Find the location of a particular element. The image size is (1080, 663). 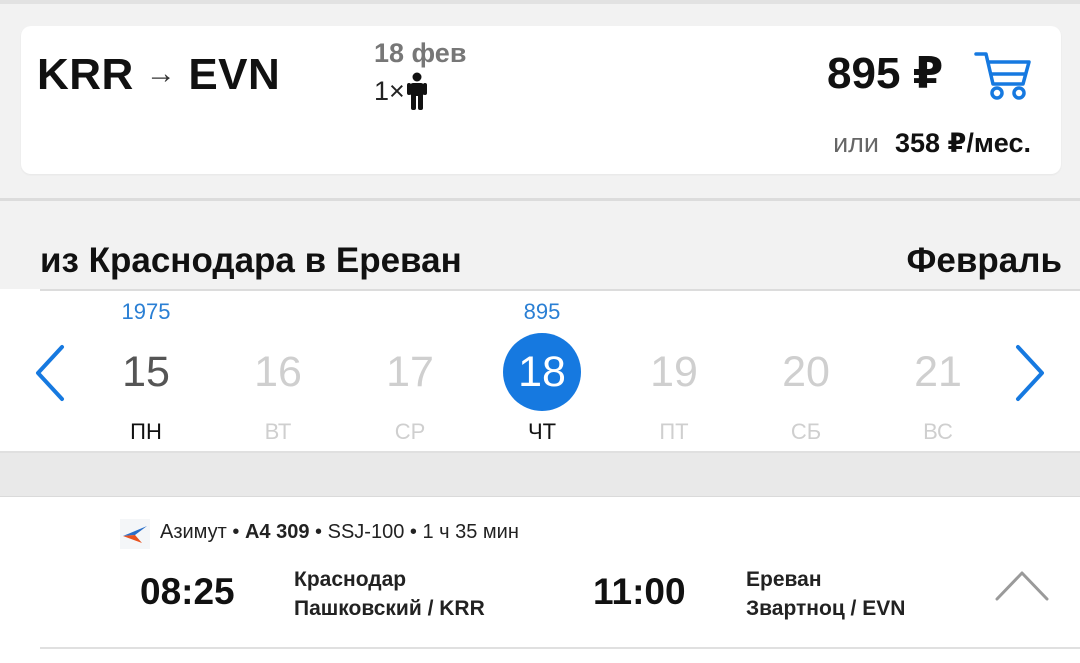

day-weekday: ВС is located at coordinates (938, 431).